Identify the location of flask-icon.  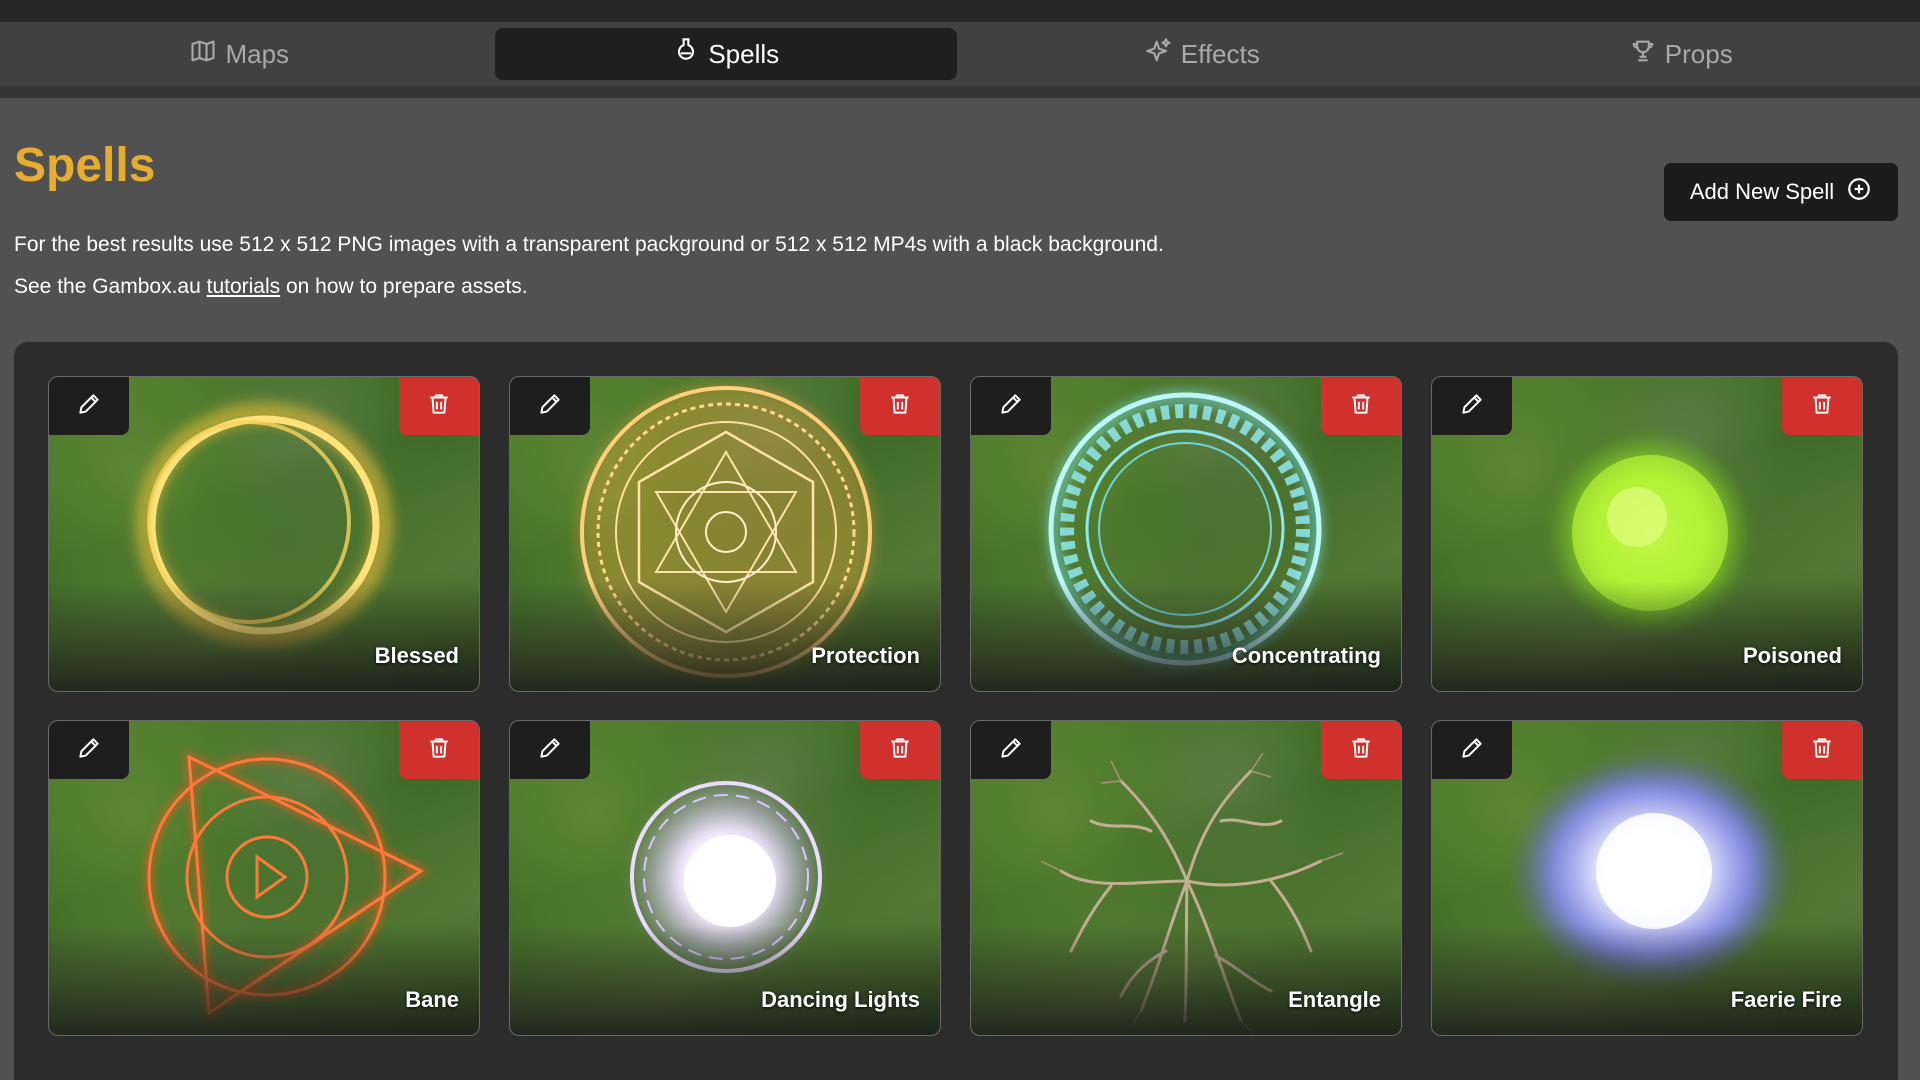
(686, 54).